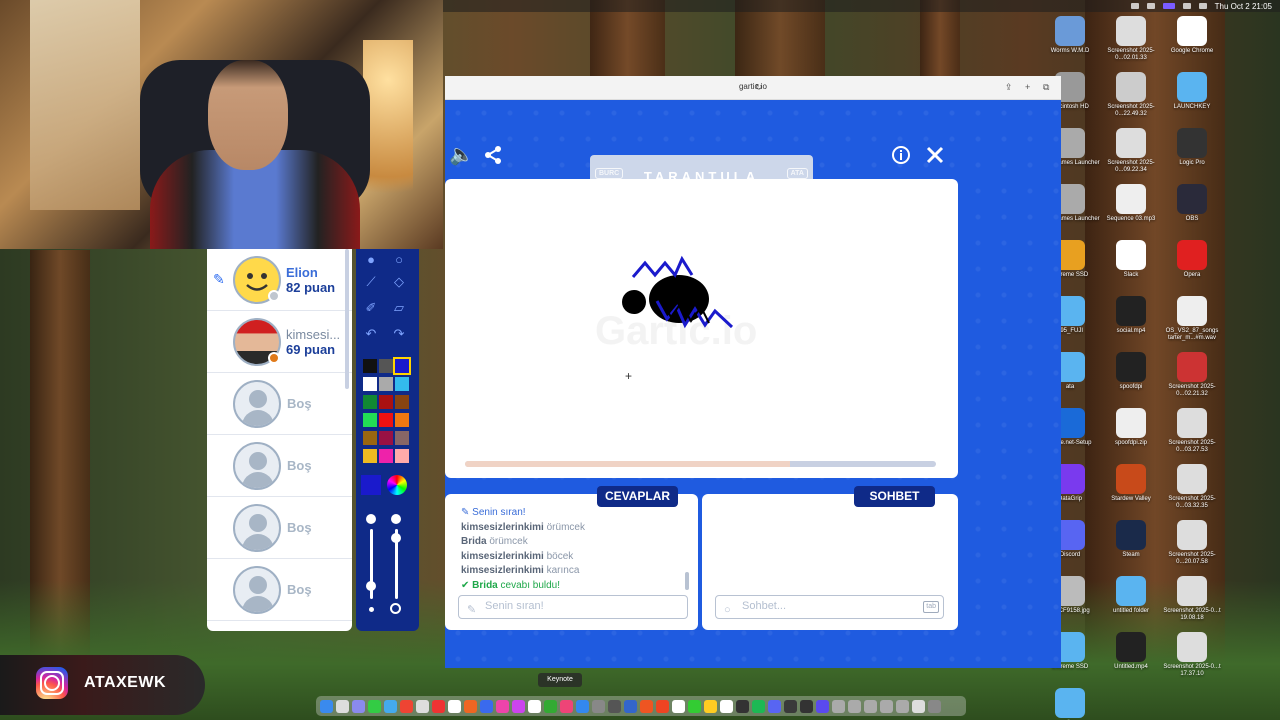 The image size is (1280, 720). What do you see at coordinates (894, 496) in the screenshot?
I see `tab-chat: SOHBET` at bounding box center [894, 496].